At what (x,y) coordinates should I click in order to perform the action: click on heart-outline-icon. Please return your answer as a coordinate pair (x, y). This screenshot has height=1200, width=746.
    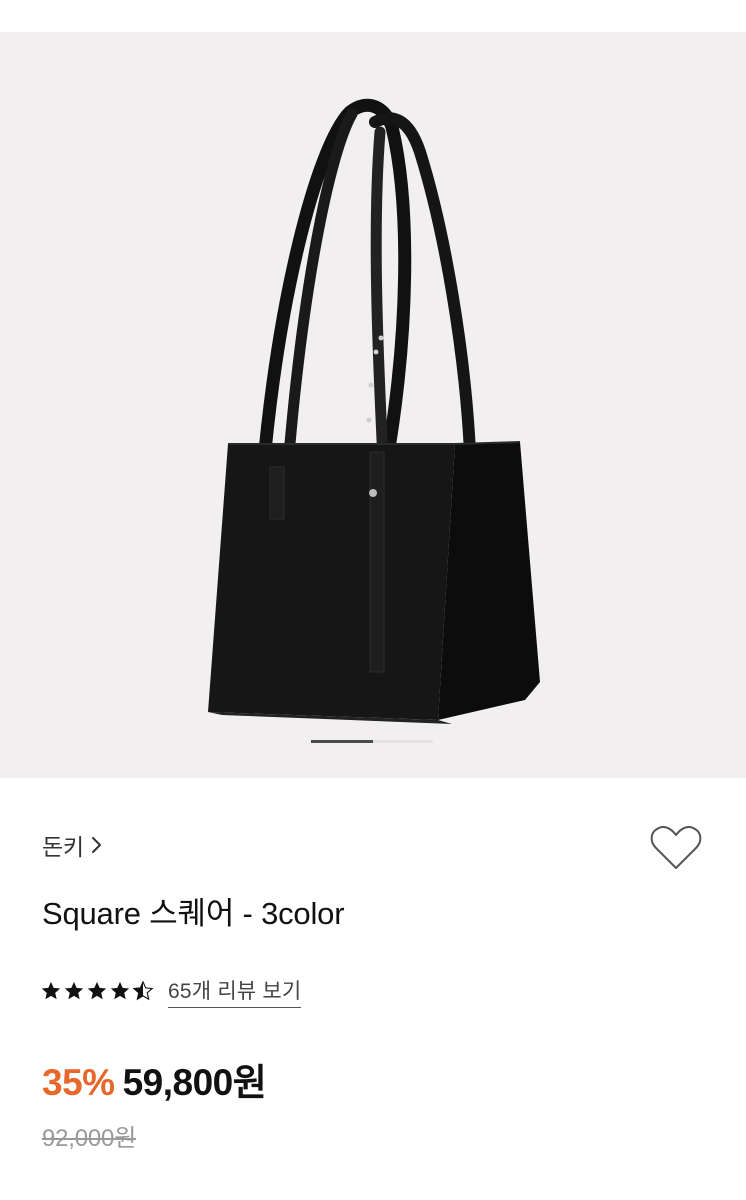
    Looking at the image, I should click on (676, 847).